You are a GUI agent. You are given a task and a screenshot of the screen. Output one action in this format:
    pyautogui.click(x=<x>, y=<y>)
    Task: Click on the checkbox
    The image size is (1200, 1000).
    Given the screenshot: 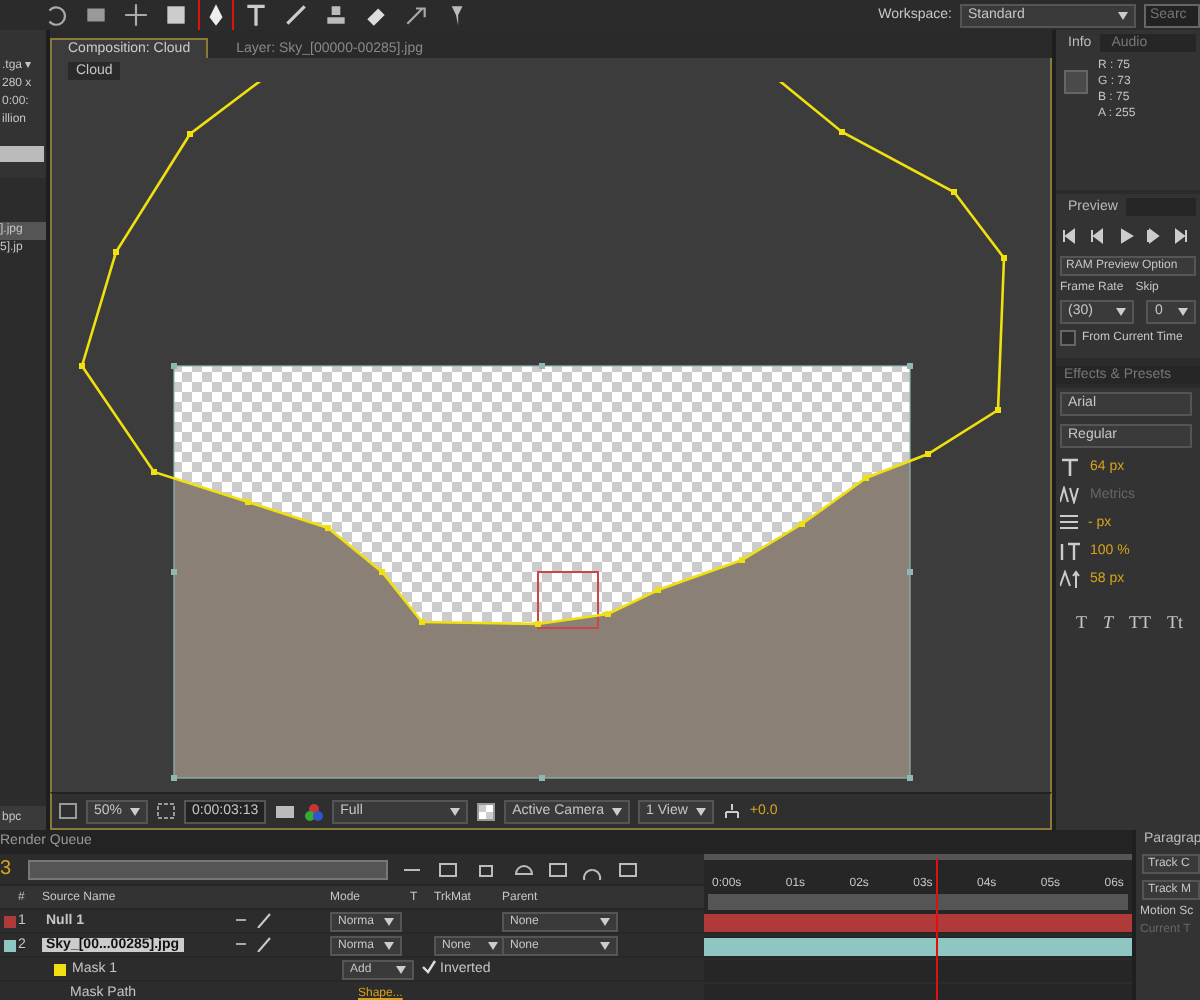 What is the action you would take?
    pyautogui.click(x=1068, y=338)
    